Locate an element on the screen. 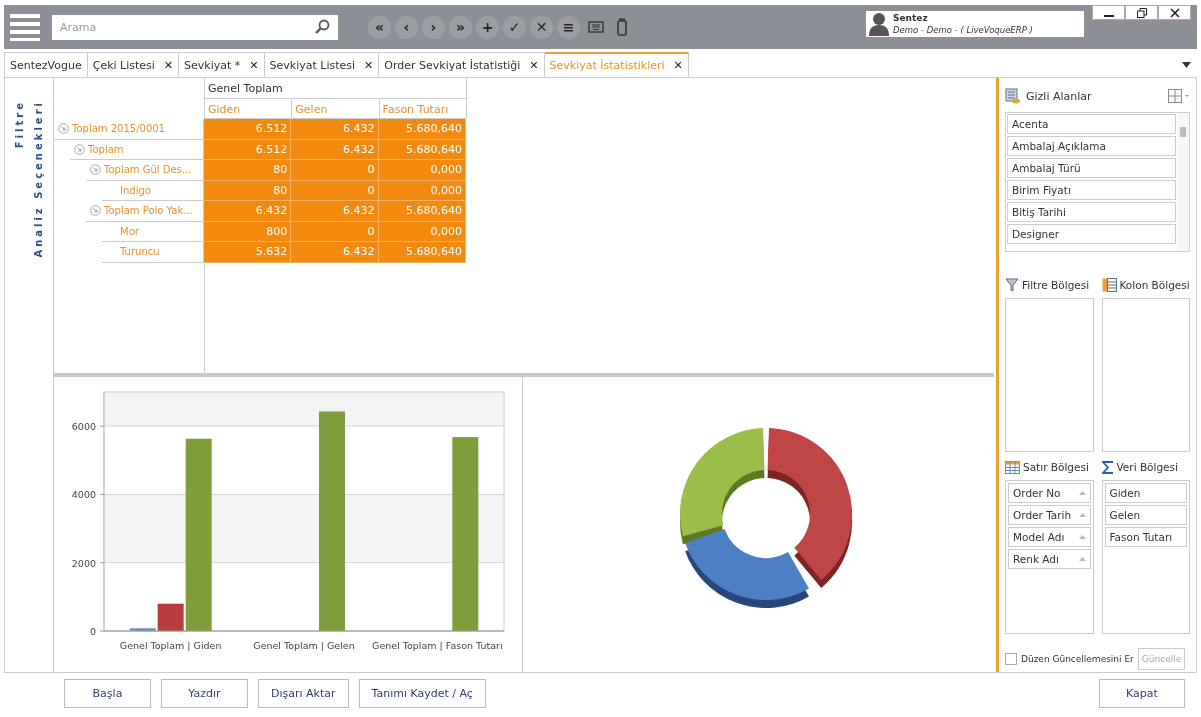 The height and width of the screenshot is (717, 1201). x-category-label: Genel Toplam | Fason Tutarı is located at coordinates (437, 645).